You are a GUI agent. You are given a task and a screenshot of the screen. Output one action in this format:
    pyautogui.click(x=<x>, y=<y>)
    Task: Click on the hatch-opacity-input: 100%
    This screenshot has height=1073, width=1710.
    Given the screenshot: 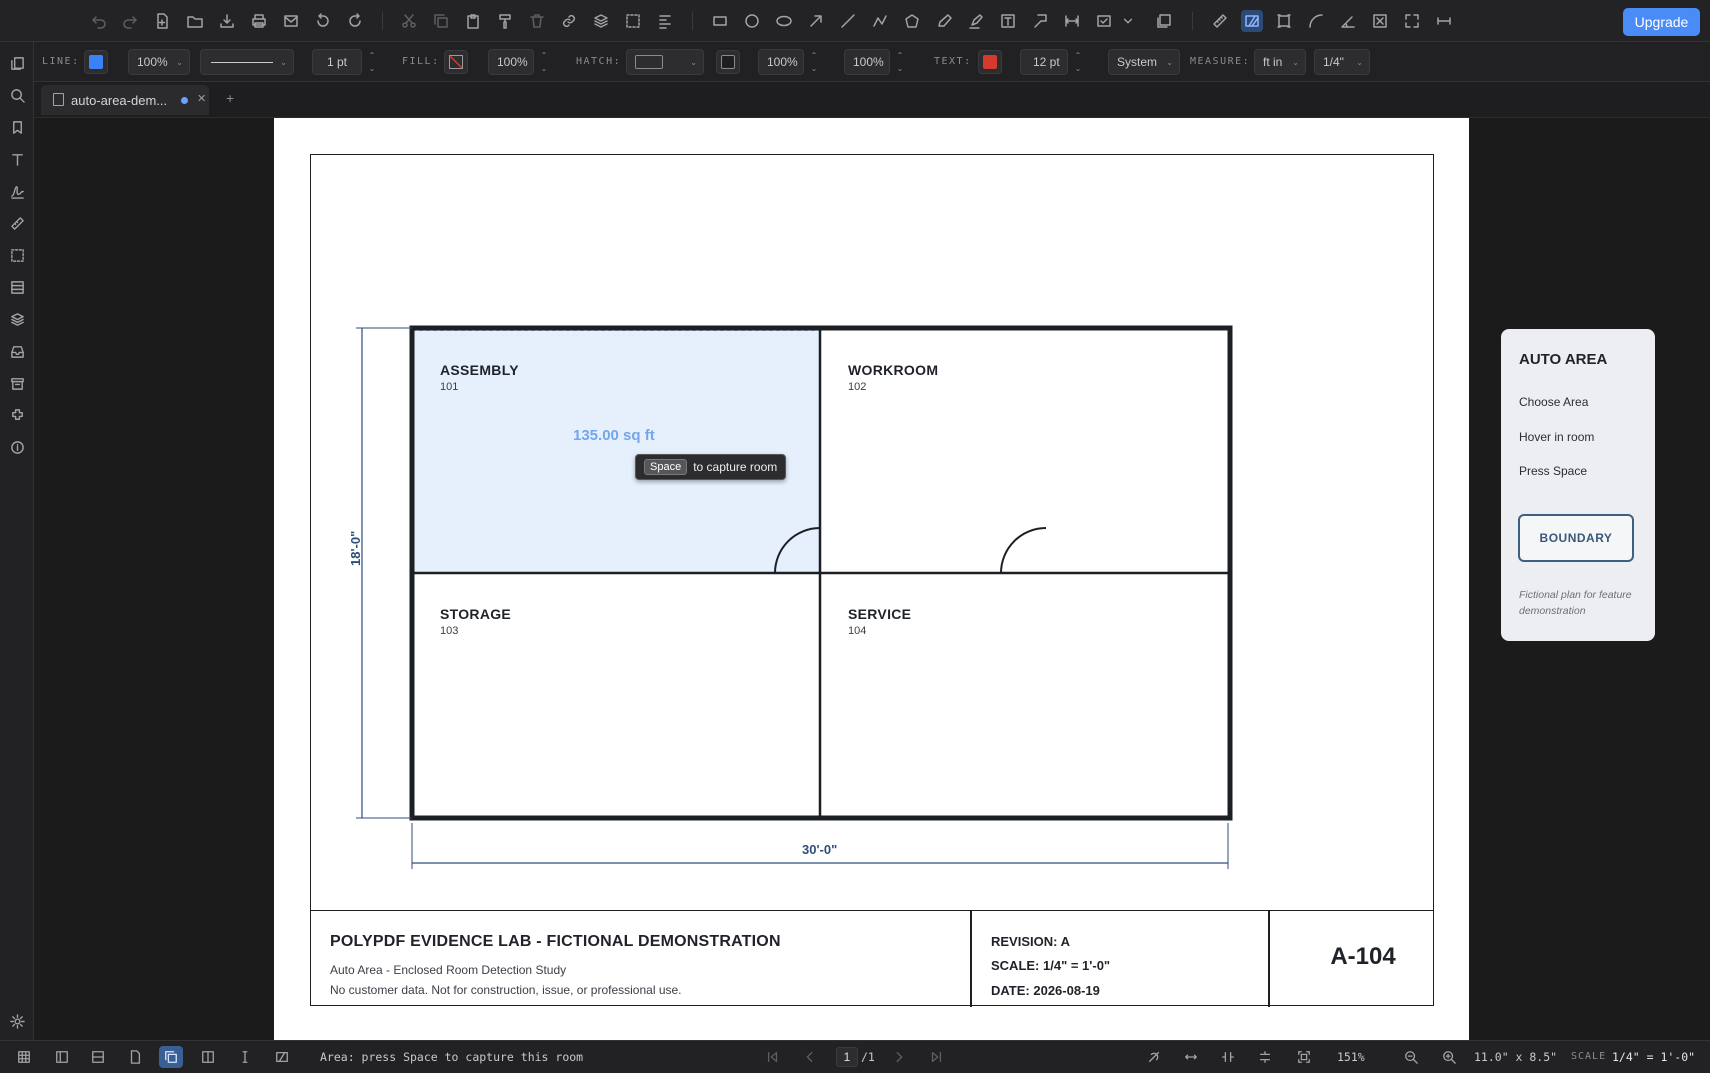 What is the action you would take?
    pyautogui.click(x=781, y=62)
    